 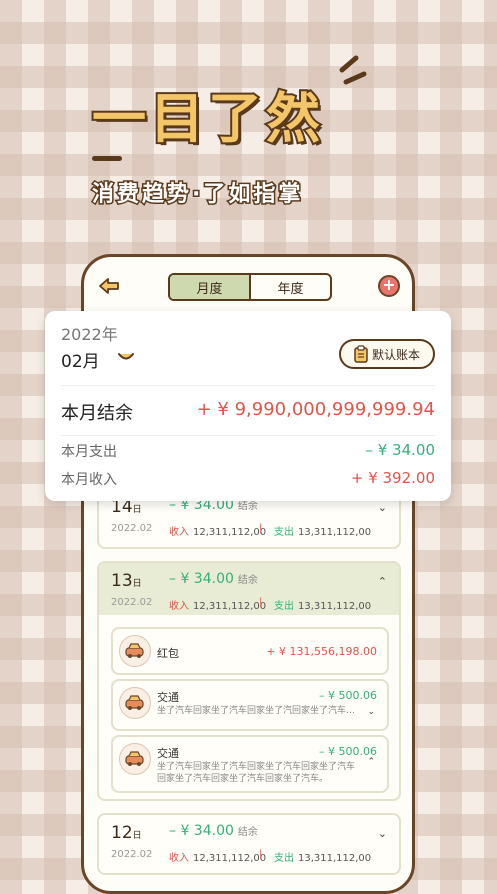 What do you see at coordinates (400, 450) in the screenshot?
I see `month-expense-value: – ¥ 34.00` at bounding box center [400, 450].